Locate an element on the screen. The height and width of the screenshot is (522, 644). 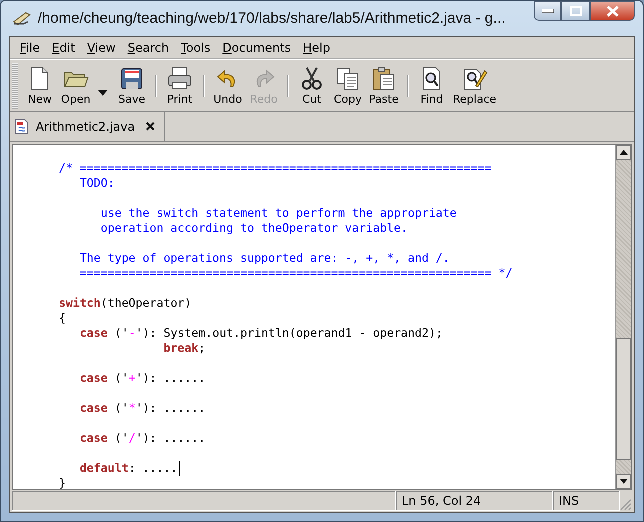
menu-item: Edit is located at coordinates (64, 47).